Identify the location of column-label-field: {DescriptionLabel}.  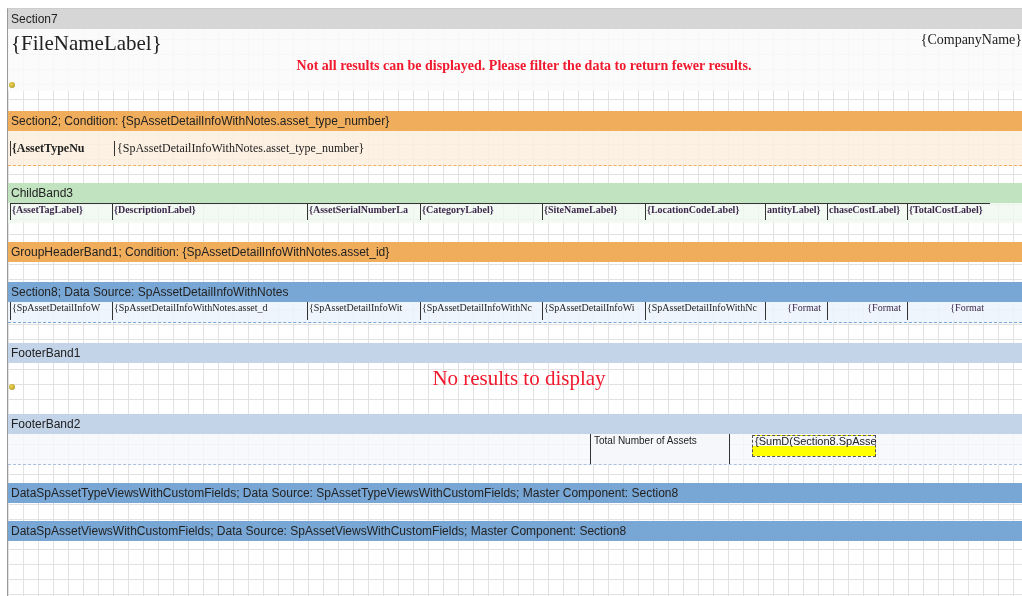
(209, 211).